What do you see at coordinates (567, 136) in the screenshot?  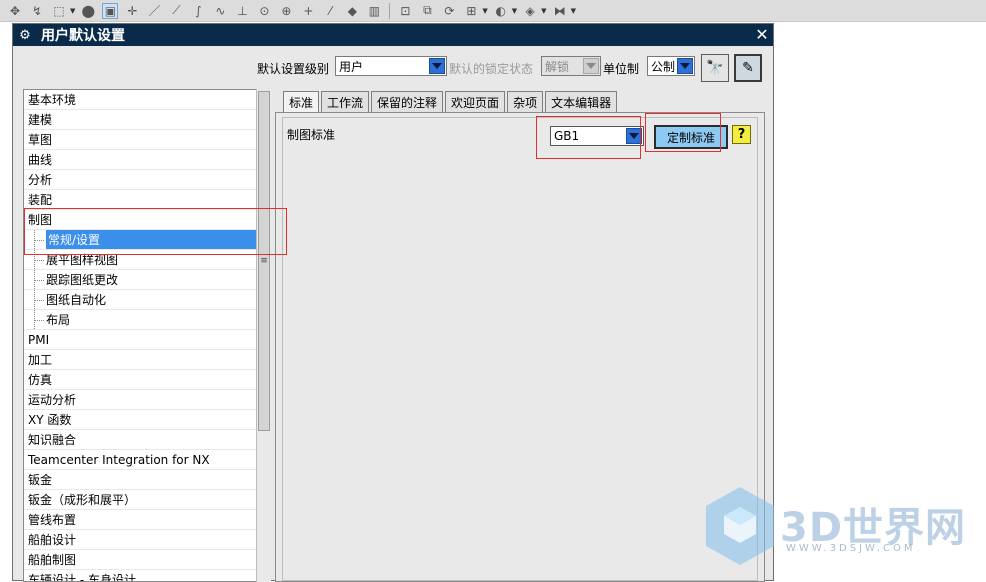 I see `drafting-standard-value: GB1` at bounding box center [567, 136].